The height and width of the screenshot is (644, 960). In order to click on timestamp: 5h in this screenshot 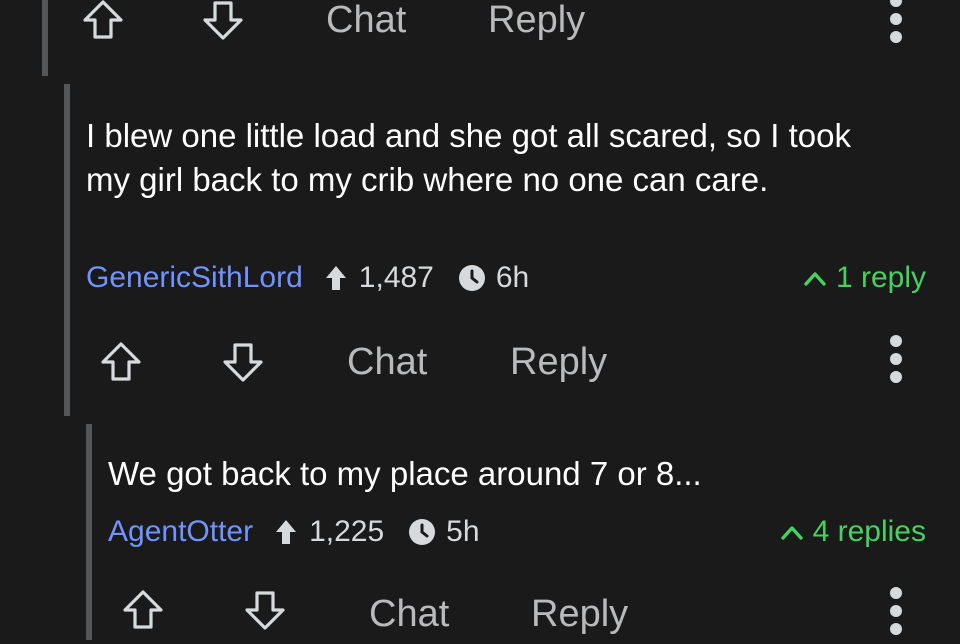, I will do `click(463, 531)`.